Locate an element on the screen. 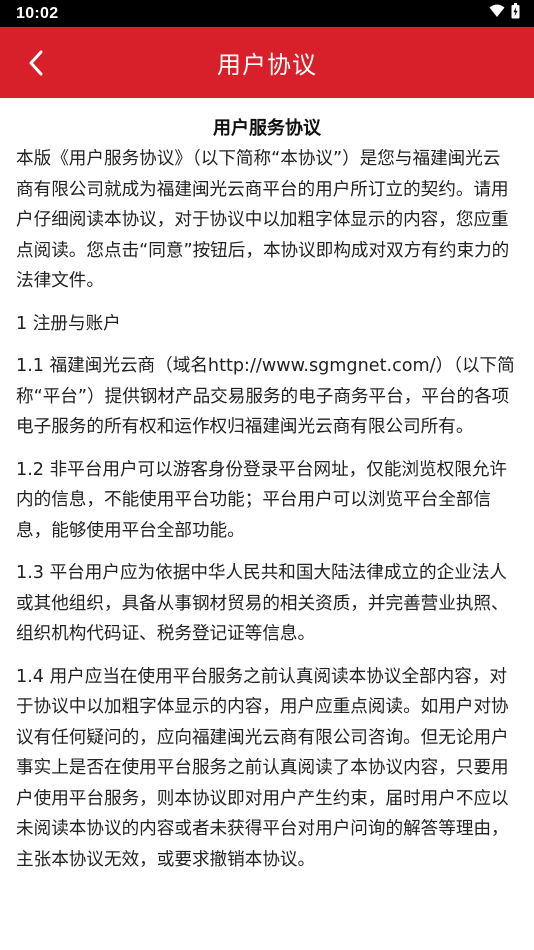 The height and width of the screenshot is (950, 534). page-title: 用户协议 is located at coordinates (267, 65).